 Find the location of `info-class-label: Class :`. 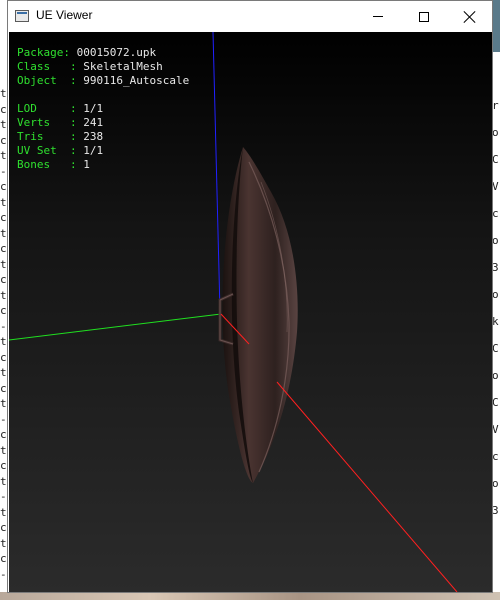

info-class-label: Class : is located at coordinates (50, 66).